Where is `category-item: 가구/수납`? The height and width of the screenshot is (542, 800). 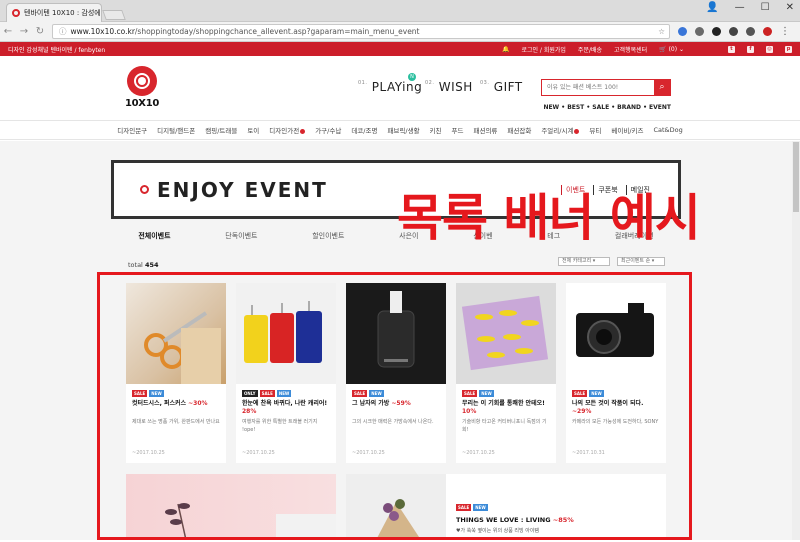
category-item: 가구/수납 is located at coordinates (328, 130).